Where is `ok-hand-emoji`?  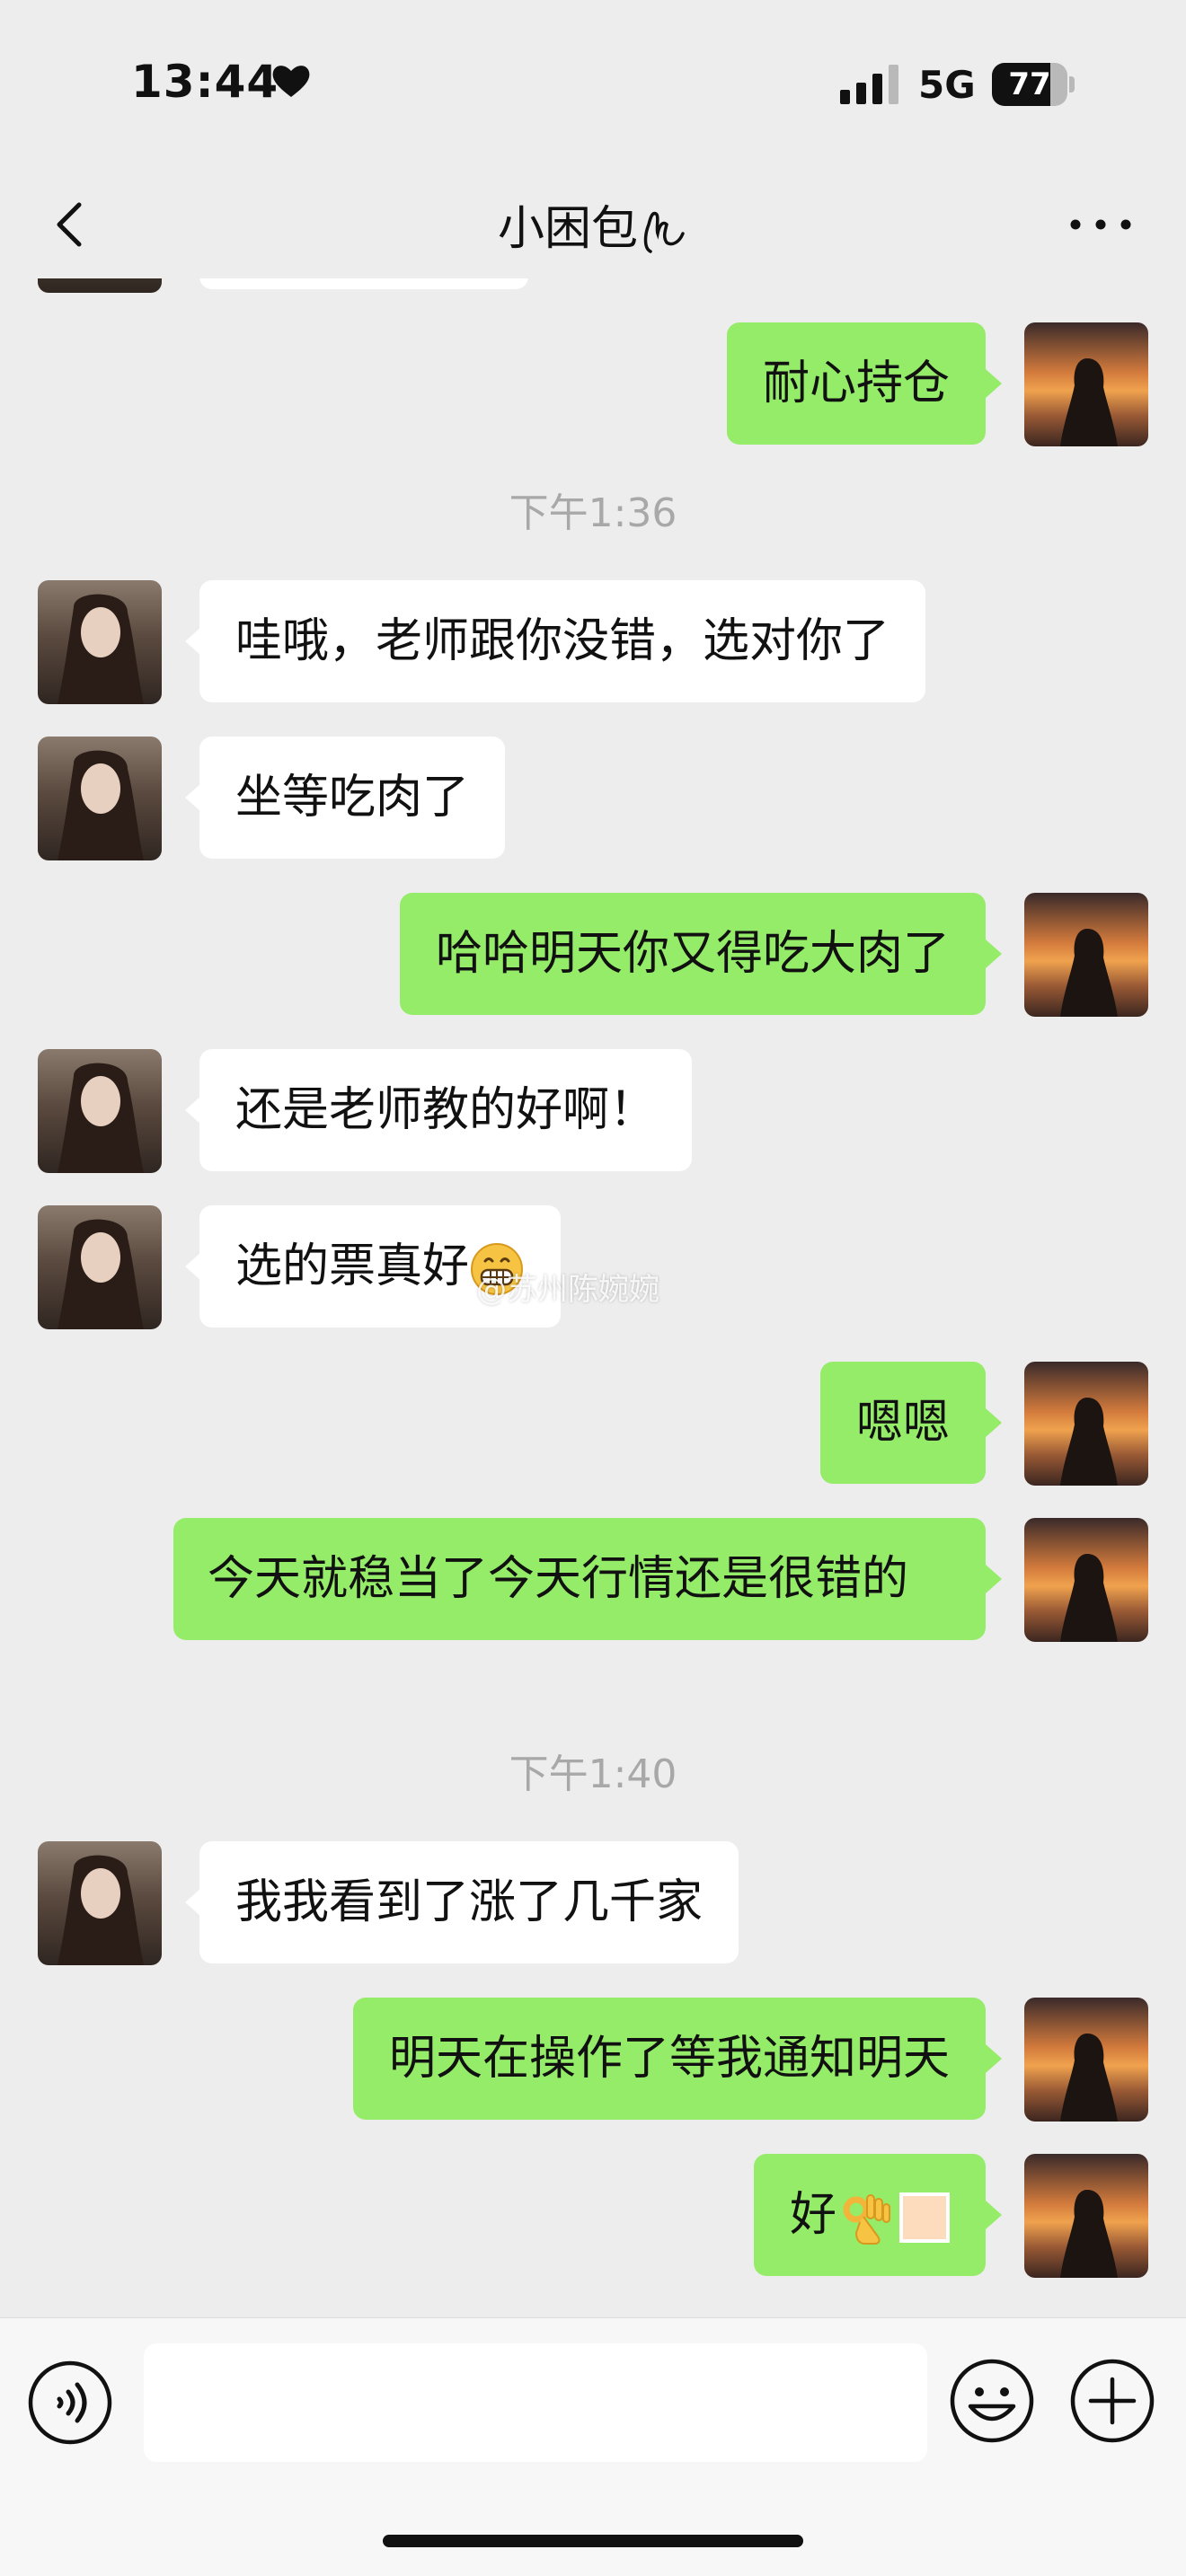 ok-hand-emoji is located at coordinates (866, 2219).